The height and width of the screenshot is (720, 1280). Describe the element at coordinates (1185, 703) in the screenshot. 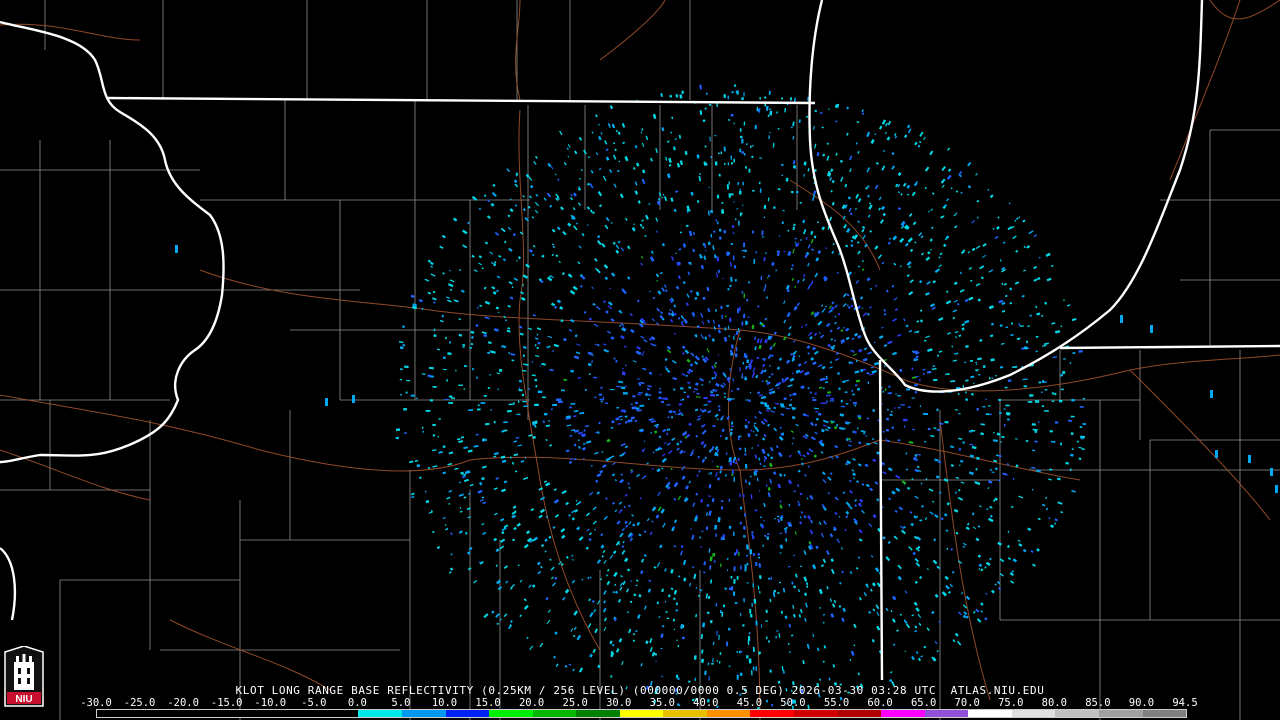

I see `colorbar-tick-label: 94.5` at that location.